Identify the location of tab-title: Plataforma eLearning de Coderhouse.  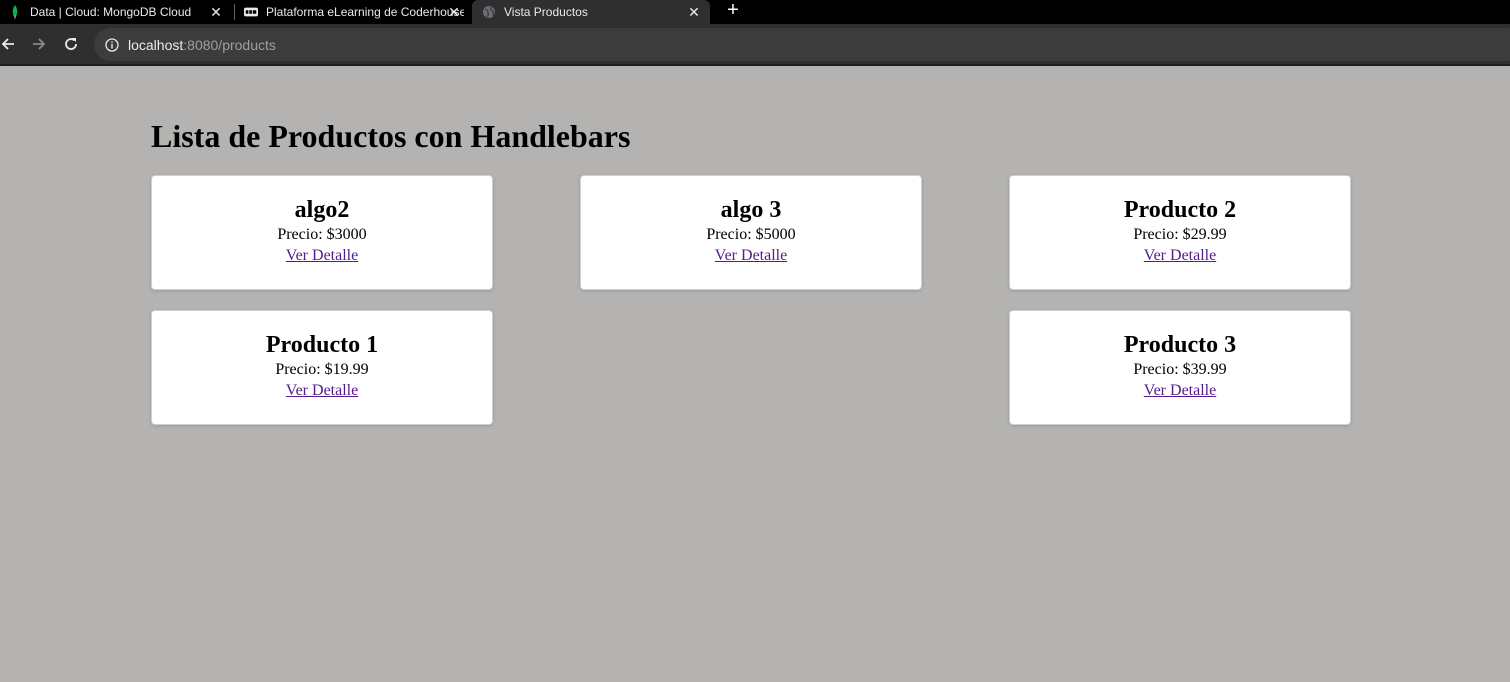
(365, 12).